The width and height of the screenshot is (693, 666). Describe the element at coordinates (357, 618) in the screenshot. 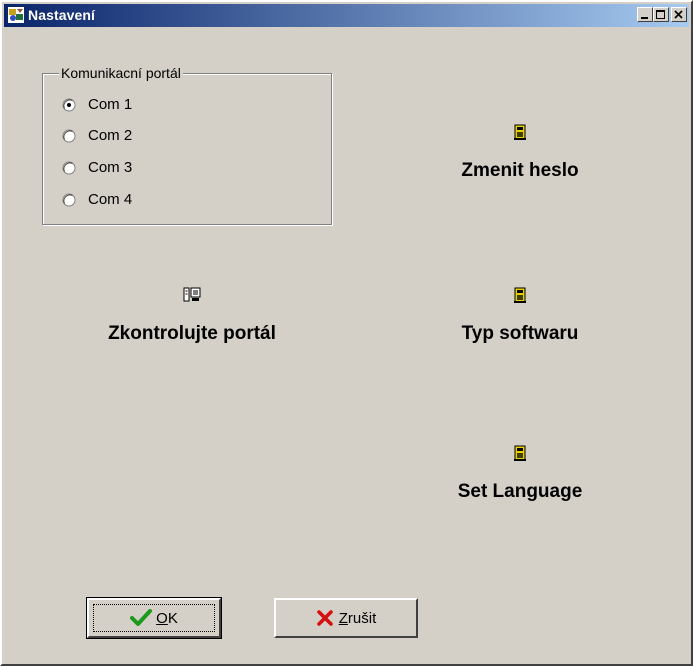

I see `cancel-label: Zrušit` at that location.